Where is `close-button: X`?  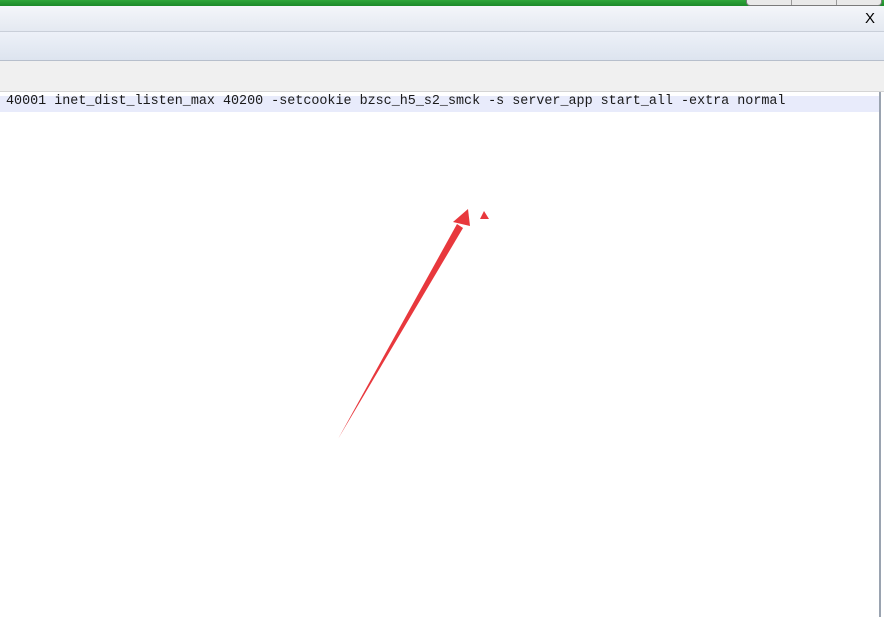
close-button: X is located at coordinates (870, 19).